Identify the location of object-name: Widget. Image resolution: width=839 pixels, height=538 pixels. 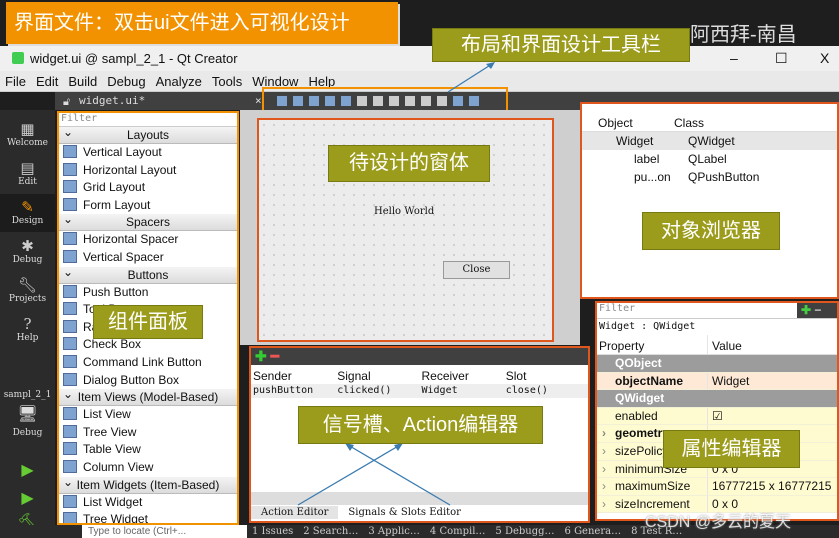
(635, 141).